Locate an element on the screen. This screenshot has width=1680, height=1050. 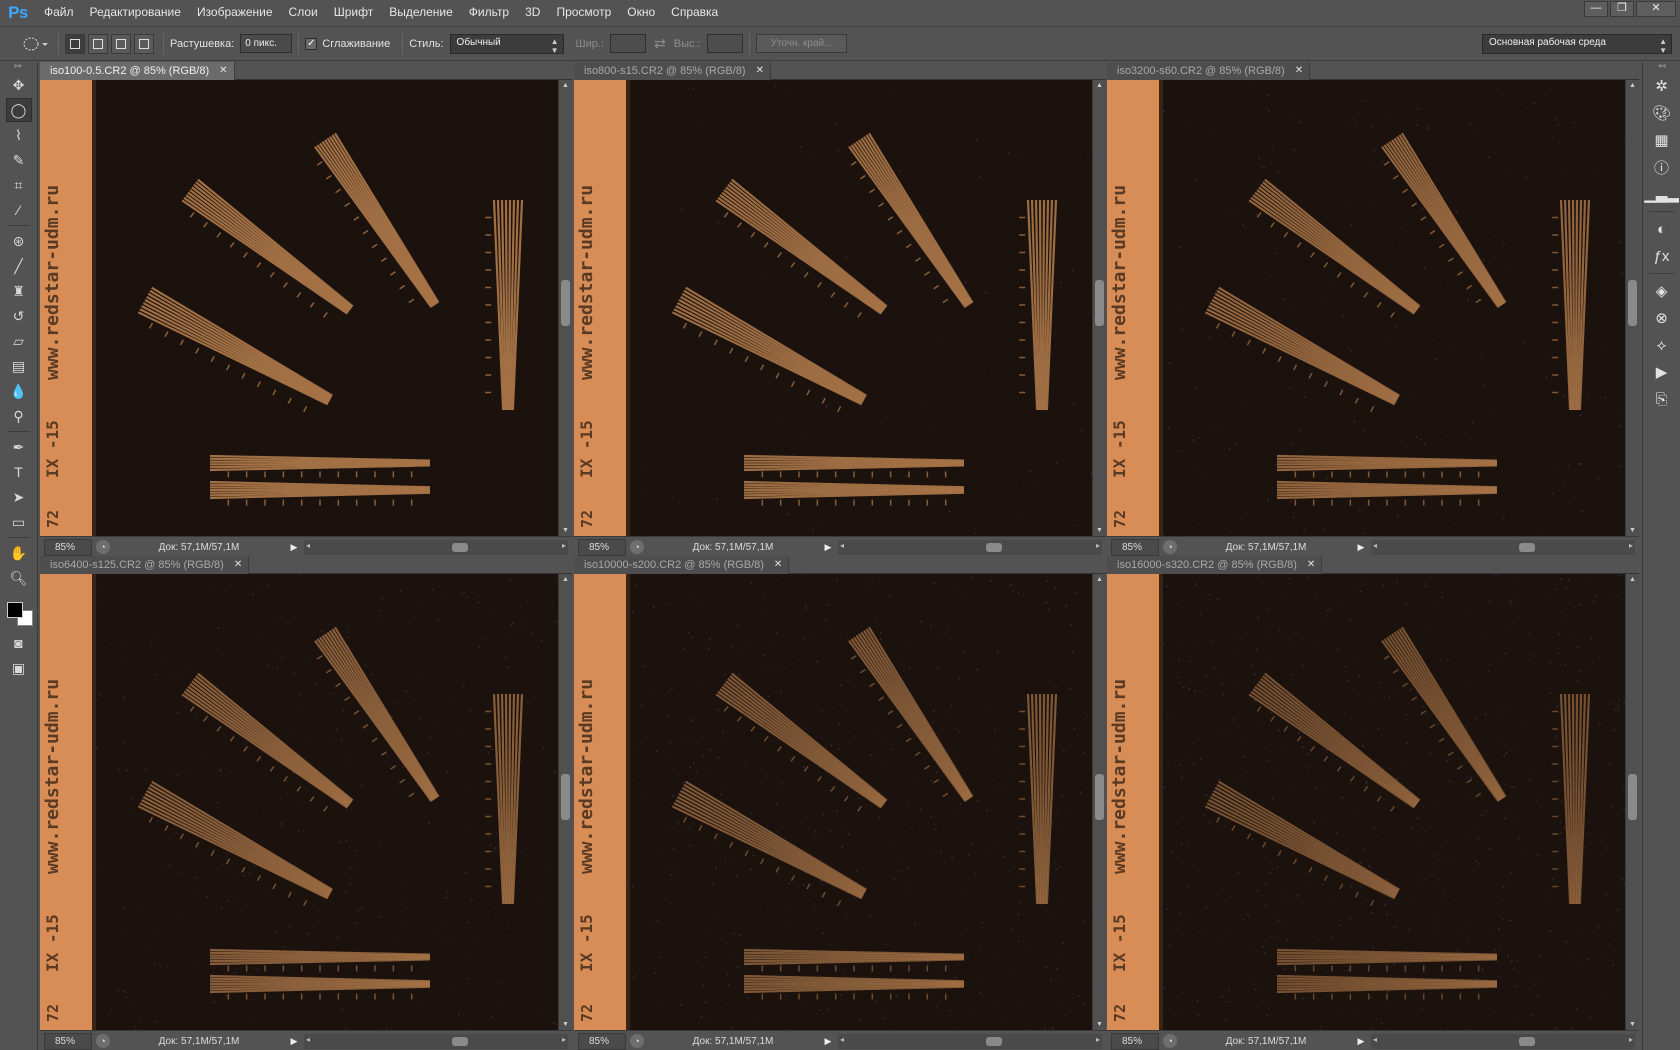
menu-help: Справка is located at coordinates (694, 12).